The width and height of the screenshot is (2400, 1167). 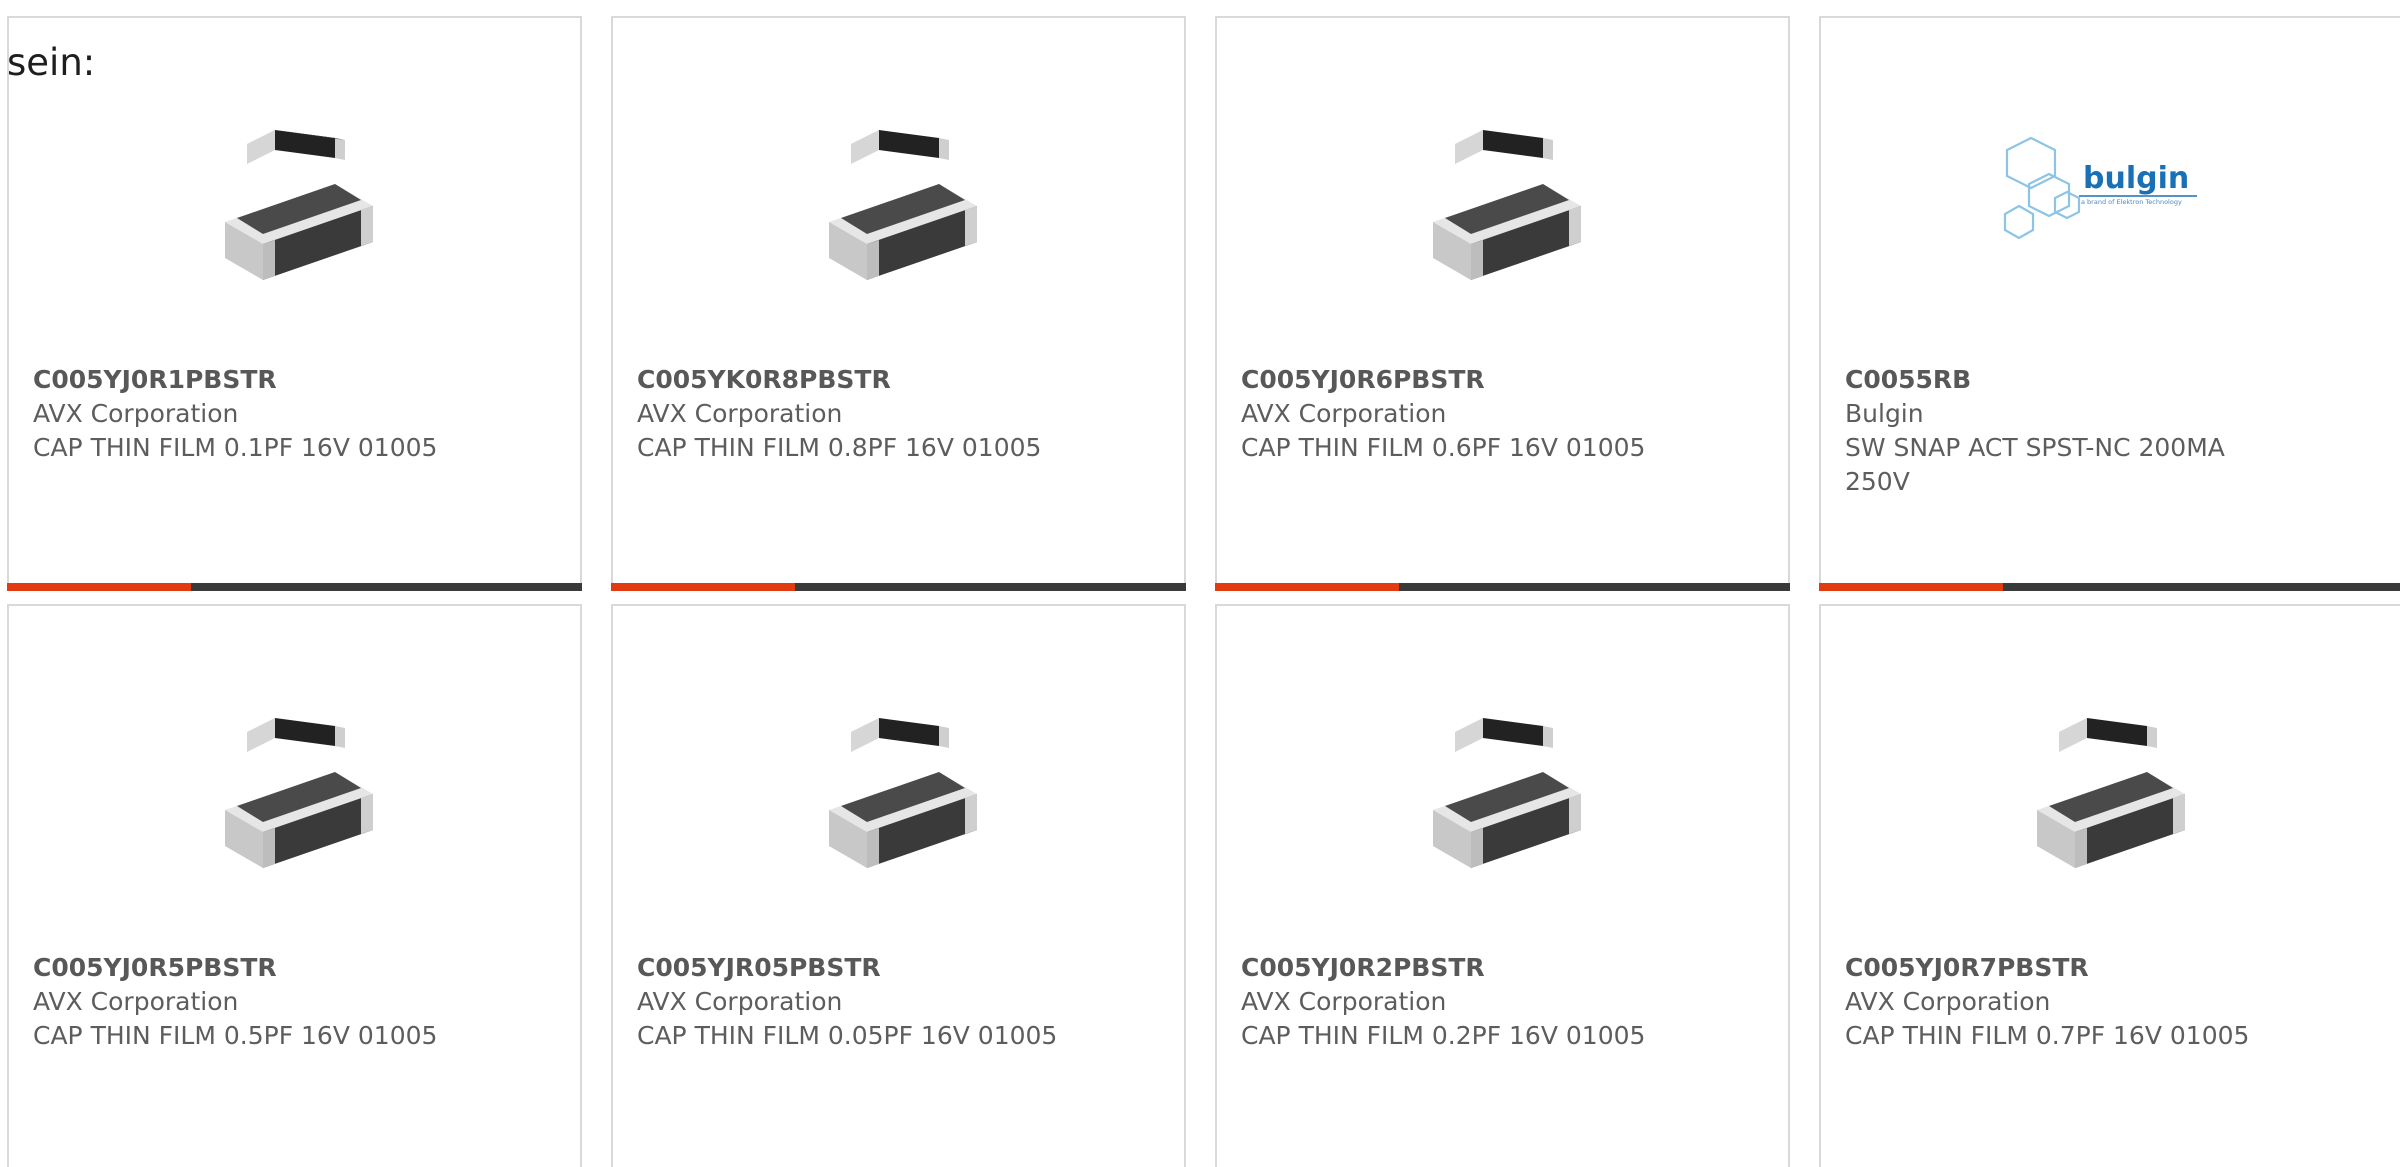 I want to click on description: CAP THIN FILM 0.05PF 16V 01005, so click(x=847, y=1035).